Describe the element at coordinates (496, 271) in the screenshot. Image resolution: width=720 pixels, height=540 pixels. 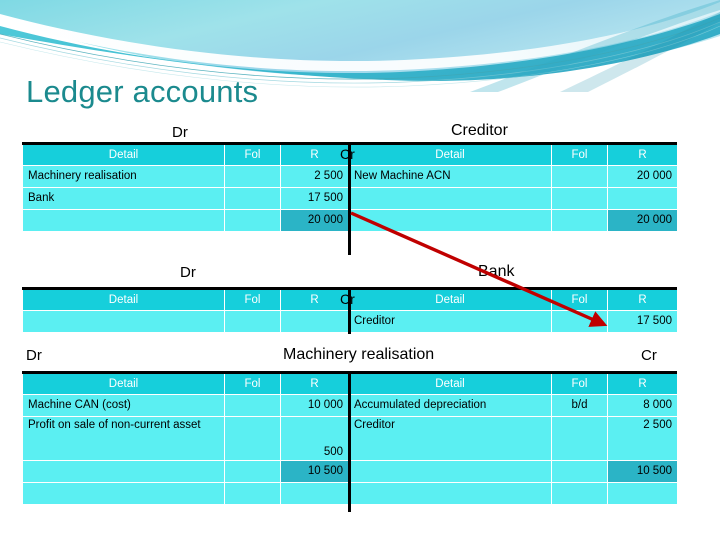
I see `account-1-name: Bank` at that location.